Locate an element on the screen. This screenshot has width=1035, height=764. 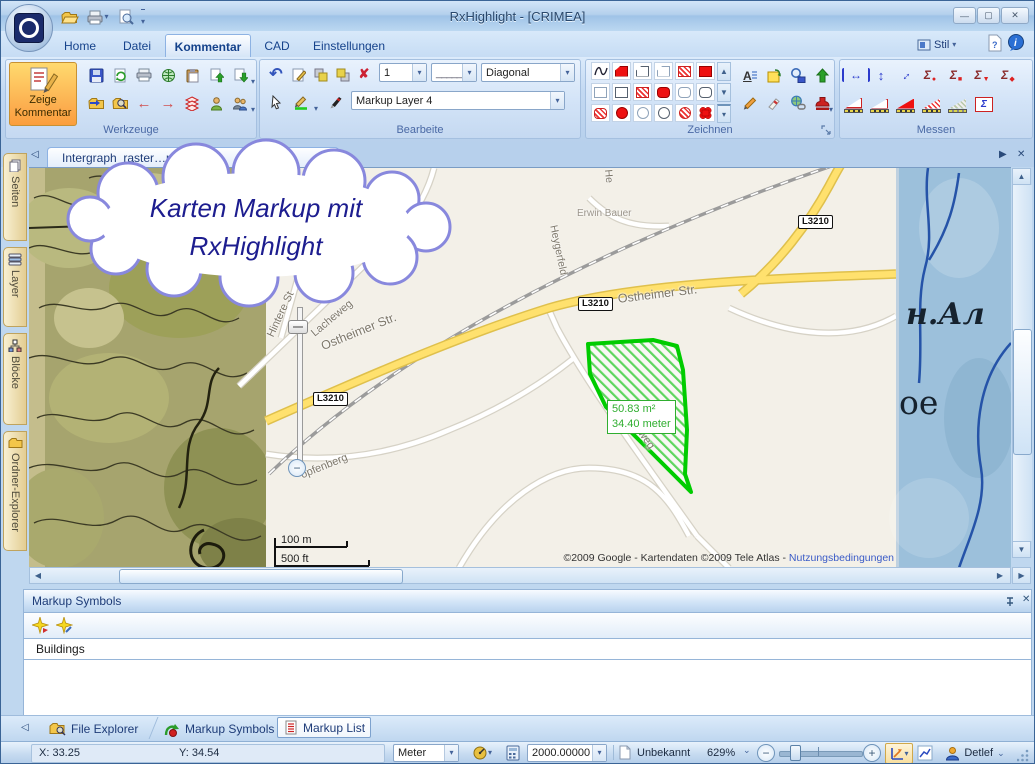
users-dropdown-icon: ▾ is located at coordinates (253, 108).